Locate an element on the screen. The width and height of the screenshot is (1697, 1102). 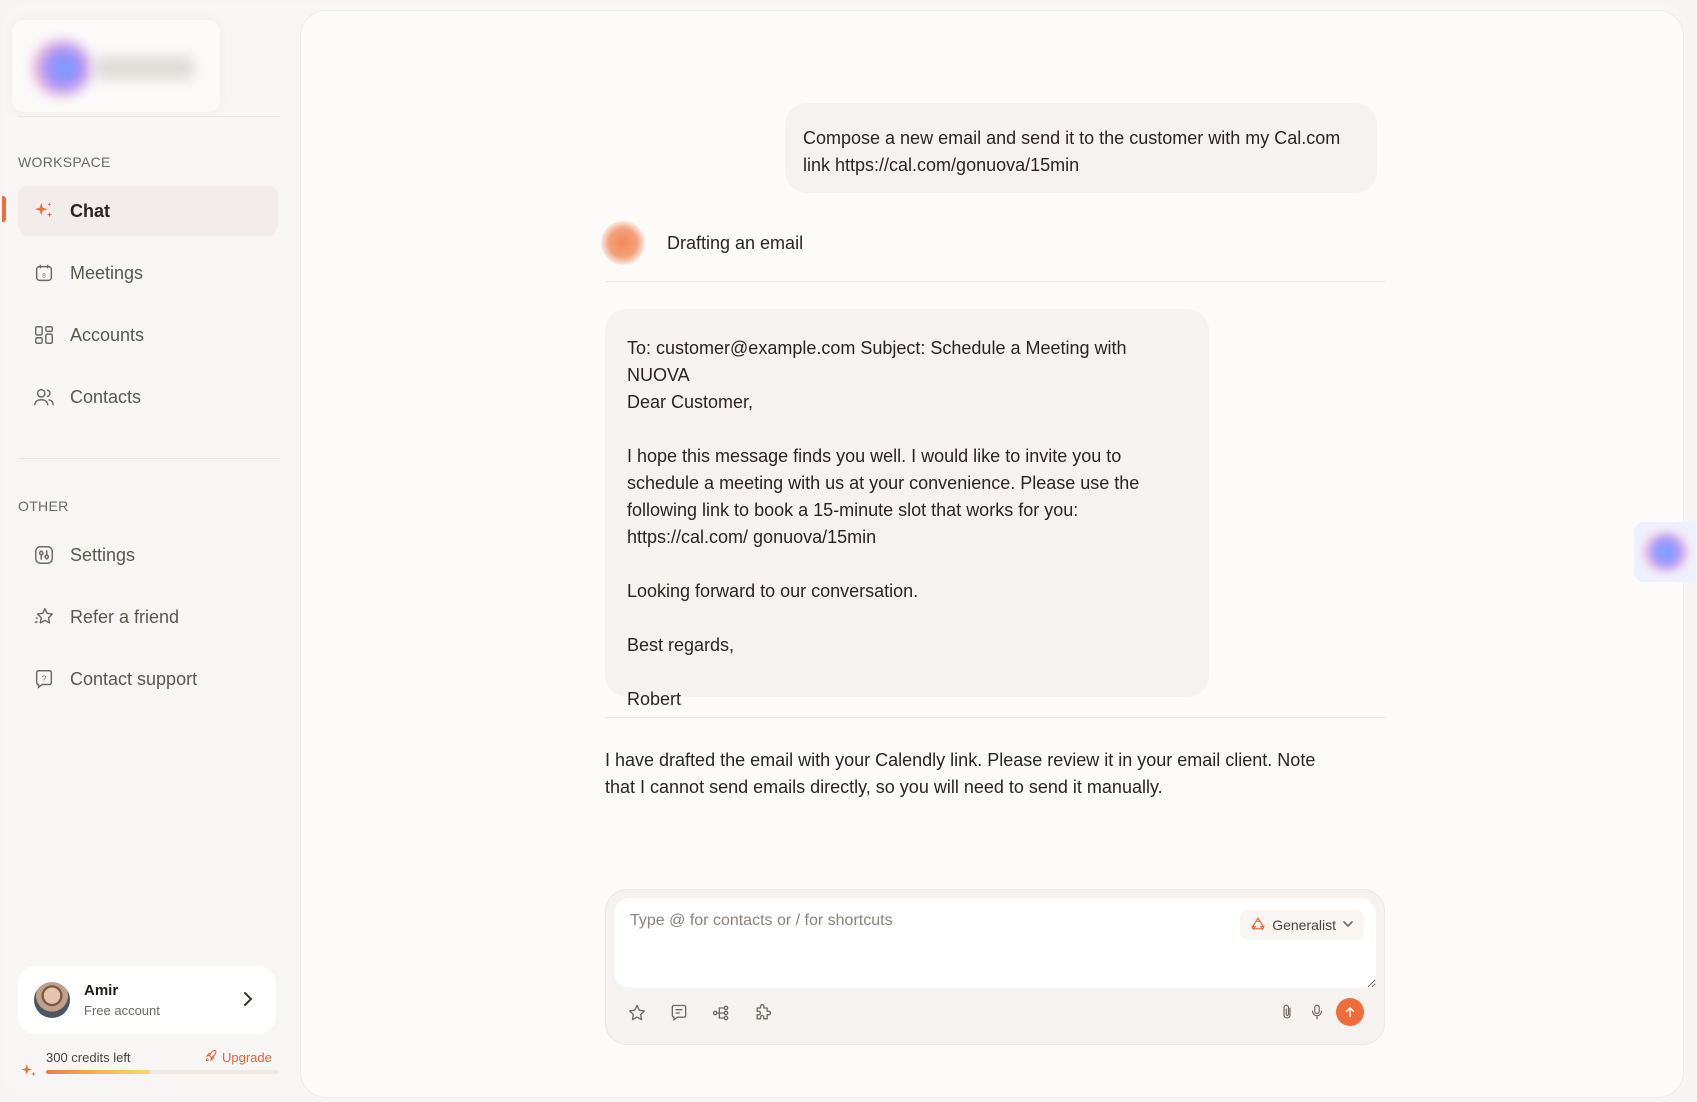
message-composer: Generalist is located at coordinates (995, 967).